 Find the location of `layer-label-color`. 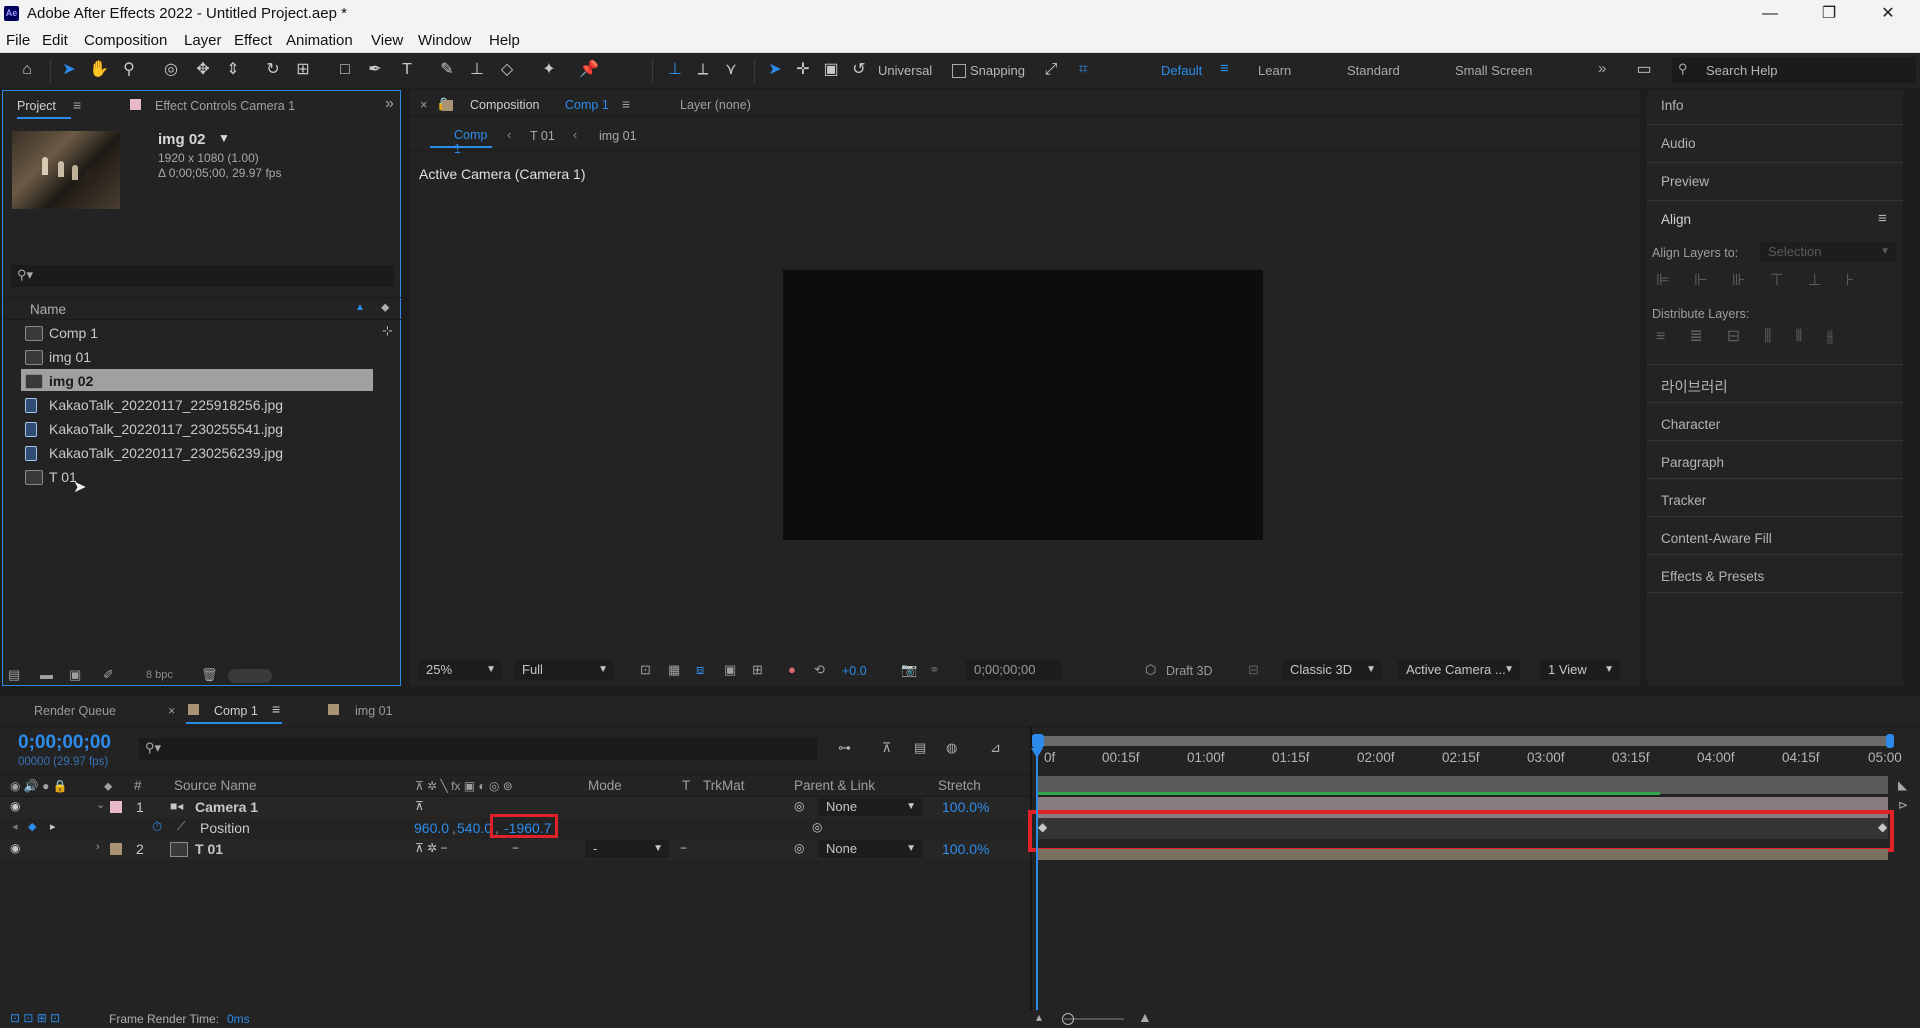

layer-label-color is located at coordinates (116, 849).